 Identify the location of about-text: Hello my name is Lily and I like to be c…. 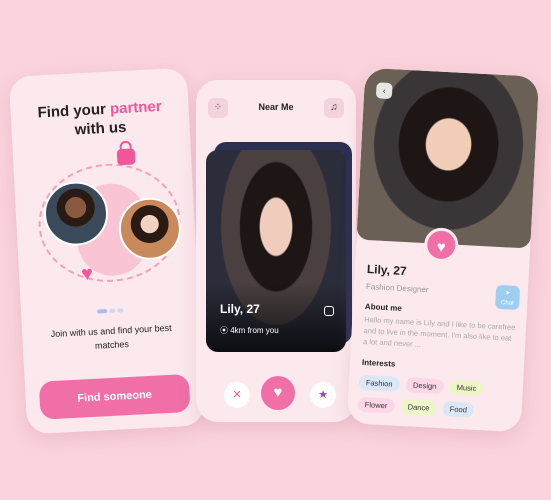
(439, 331).